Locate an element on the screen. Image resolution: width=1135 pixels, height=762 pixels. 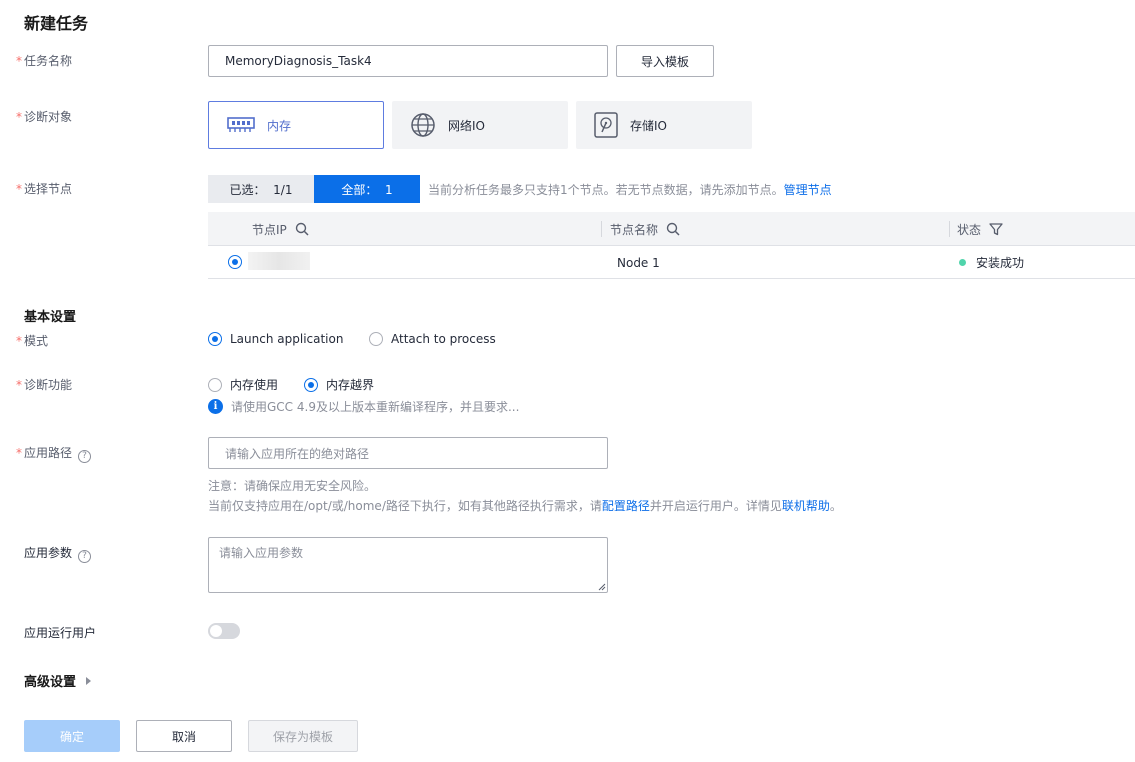
run-user-label: 应用运行用户 is located at coordinates (60, 633).